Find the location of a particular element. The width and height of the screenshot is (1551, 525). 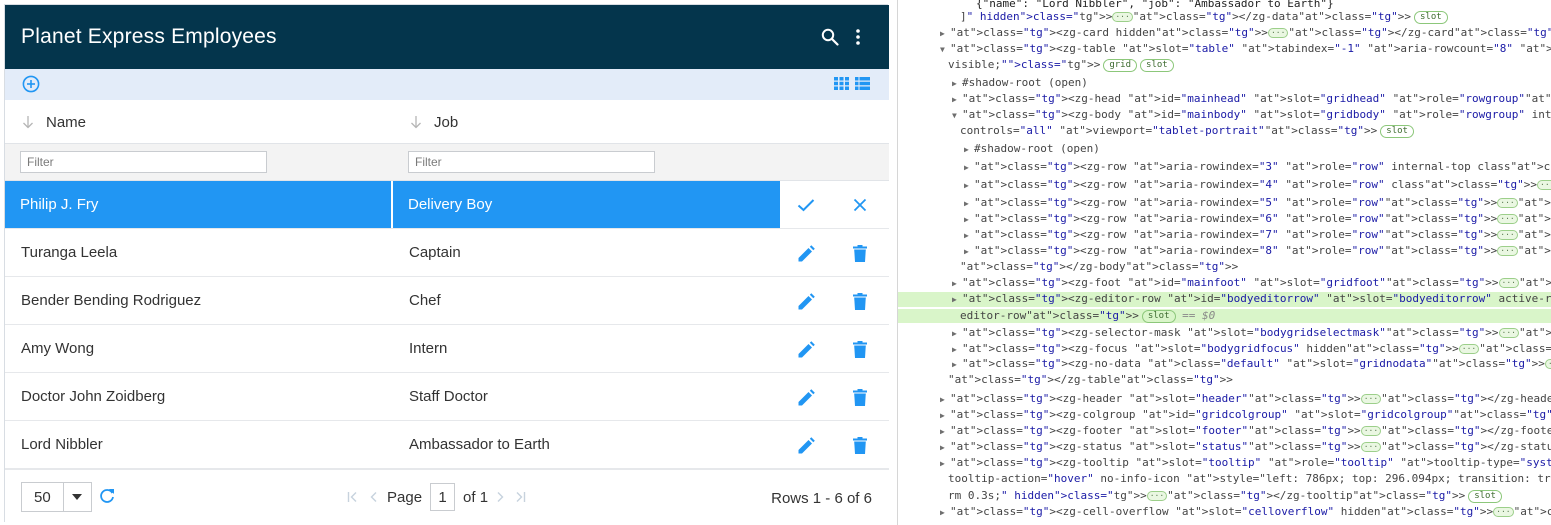

row-view-icon is located at coordinates (862, 83).